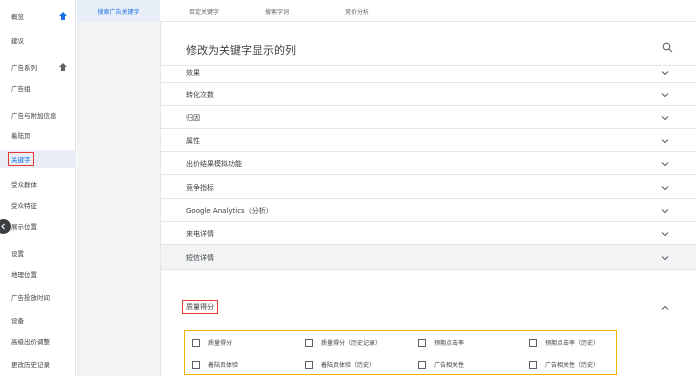 Image resolution: width=696 pixels, height=376 pixels. What do you see at coordinates (30, 342) in the screenshot?
I see `sidebar-item-label: 高级出价调整` at bounding box center [30, 342].